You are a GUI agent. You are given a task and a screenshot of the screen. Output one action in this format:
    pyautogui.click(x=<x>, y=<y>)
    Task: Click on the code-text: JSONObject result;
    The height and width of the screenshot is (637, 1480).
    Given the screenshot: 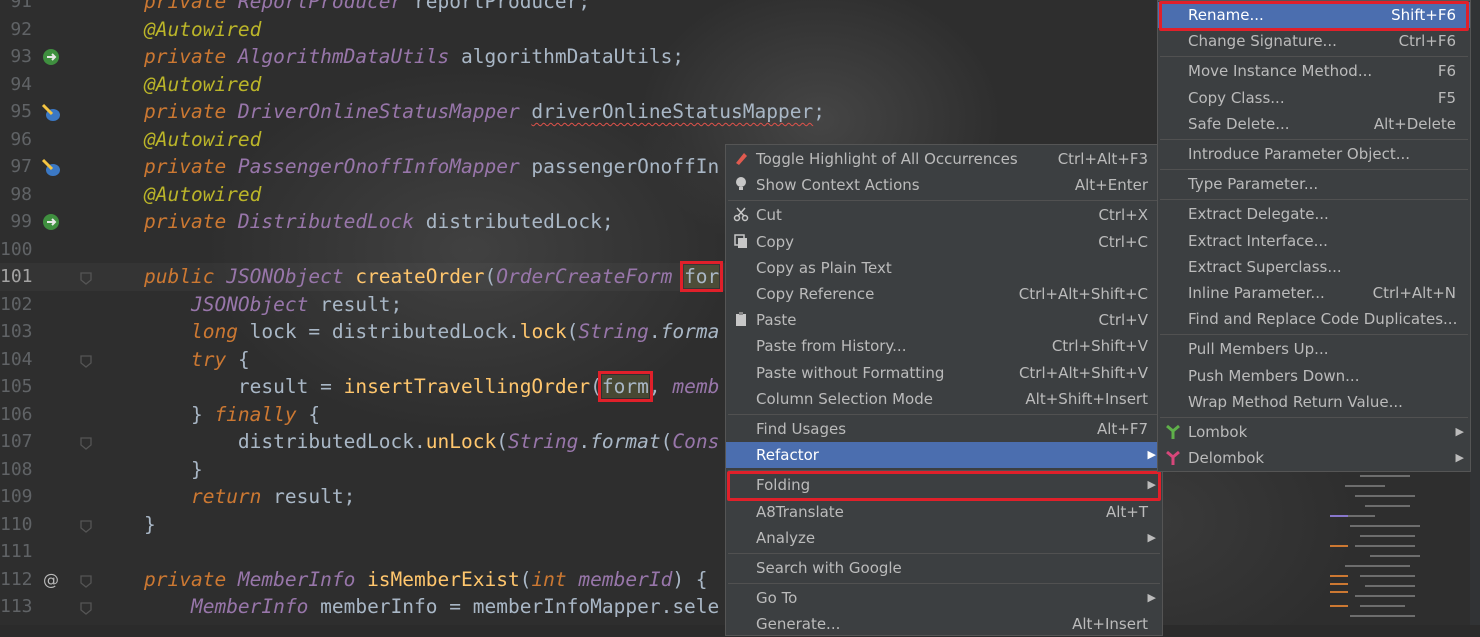 What is the action you would take?
    pyautogui.click(x=273, y=305)
    